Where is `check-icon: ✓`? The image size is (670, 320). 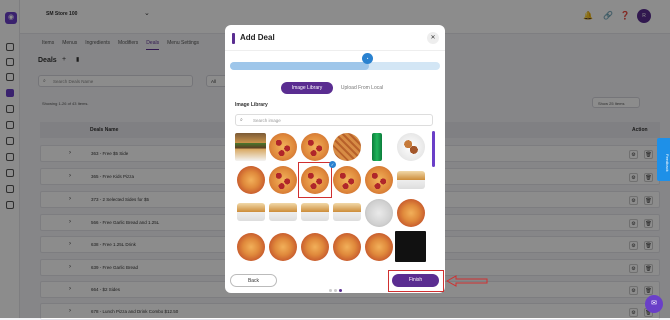
check-icon: ✓ is located at coordinates (332, 164).